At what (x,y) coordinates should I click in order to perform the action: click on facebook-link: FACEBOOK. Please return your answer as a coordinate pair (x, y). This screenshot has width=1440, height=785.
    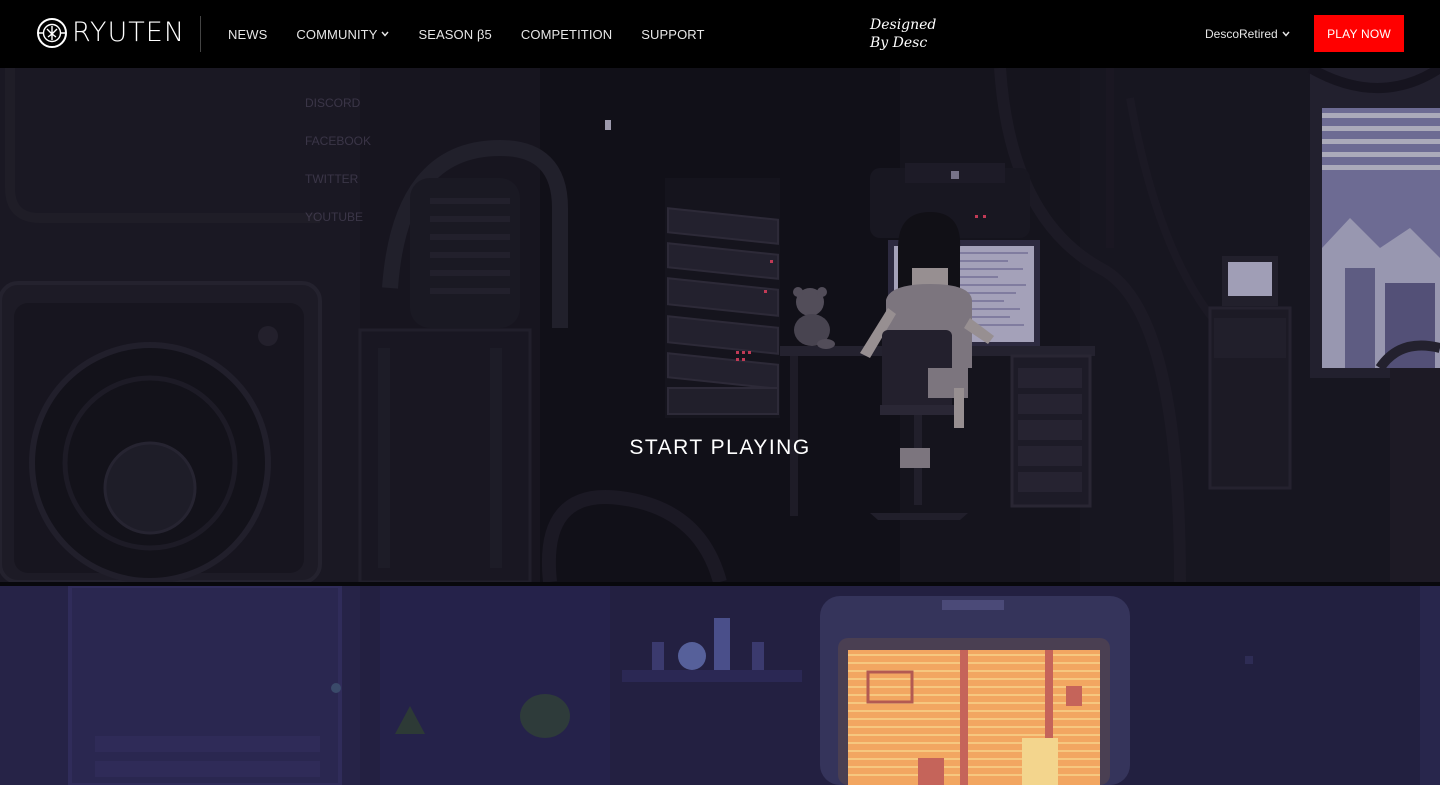
    Looking at the image, I should click on (338, 141).